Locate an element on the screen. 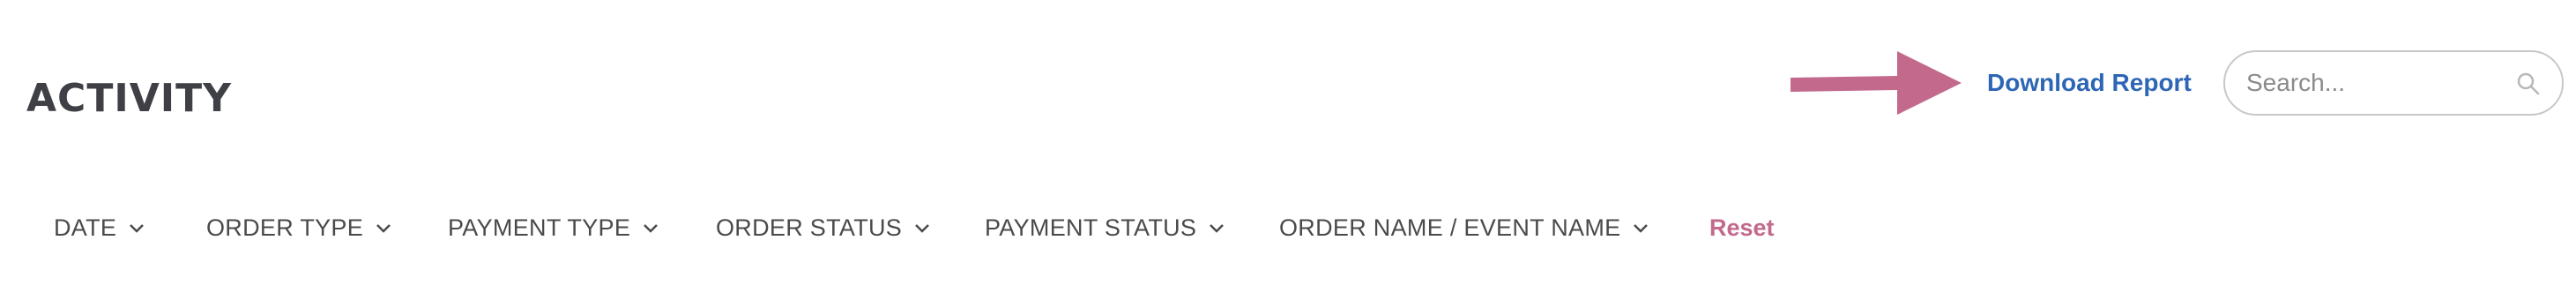 Image resolution: width=2576 pixels, height=293 pixels. filter-order-type: ORDER TYPE is located at coordinates (298, 227).